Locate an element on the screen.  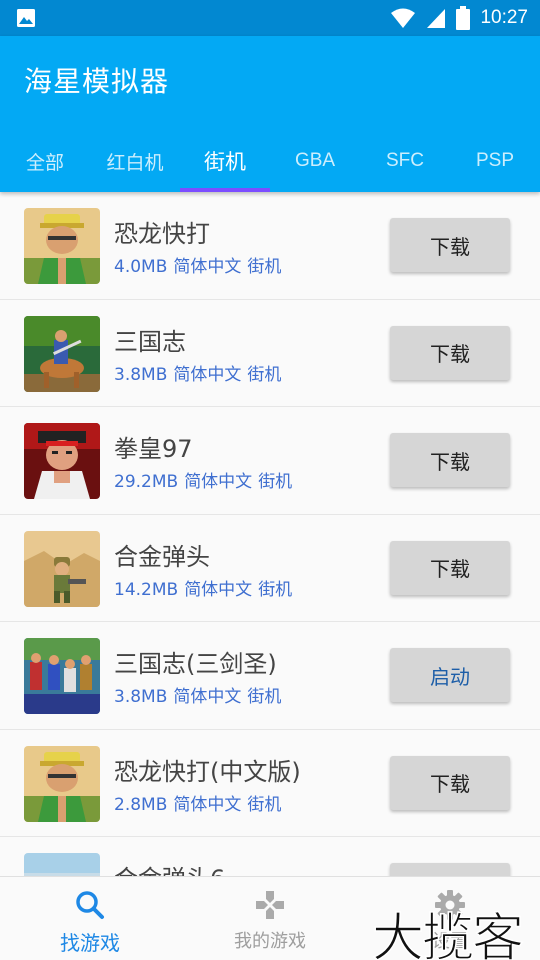
game-meta: 4.0MB 简体中文 街机 is located at coordinates (200, 264).